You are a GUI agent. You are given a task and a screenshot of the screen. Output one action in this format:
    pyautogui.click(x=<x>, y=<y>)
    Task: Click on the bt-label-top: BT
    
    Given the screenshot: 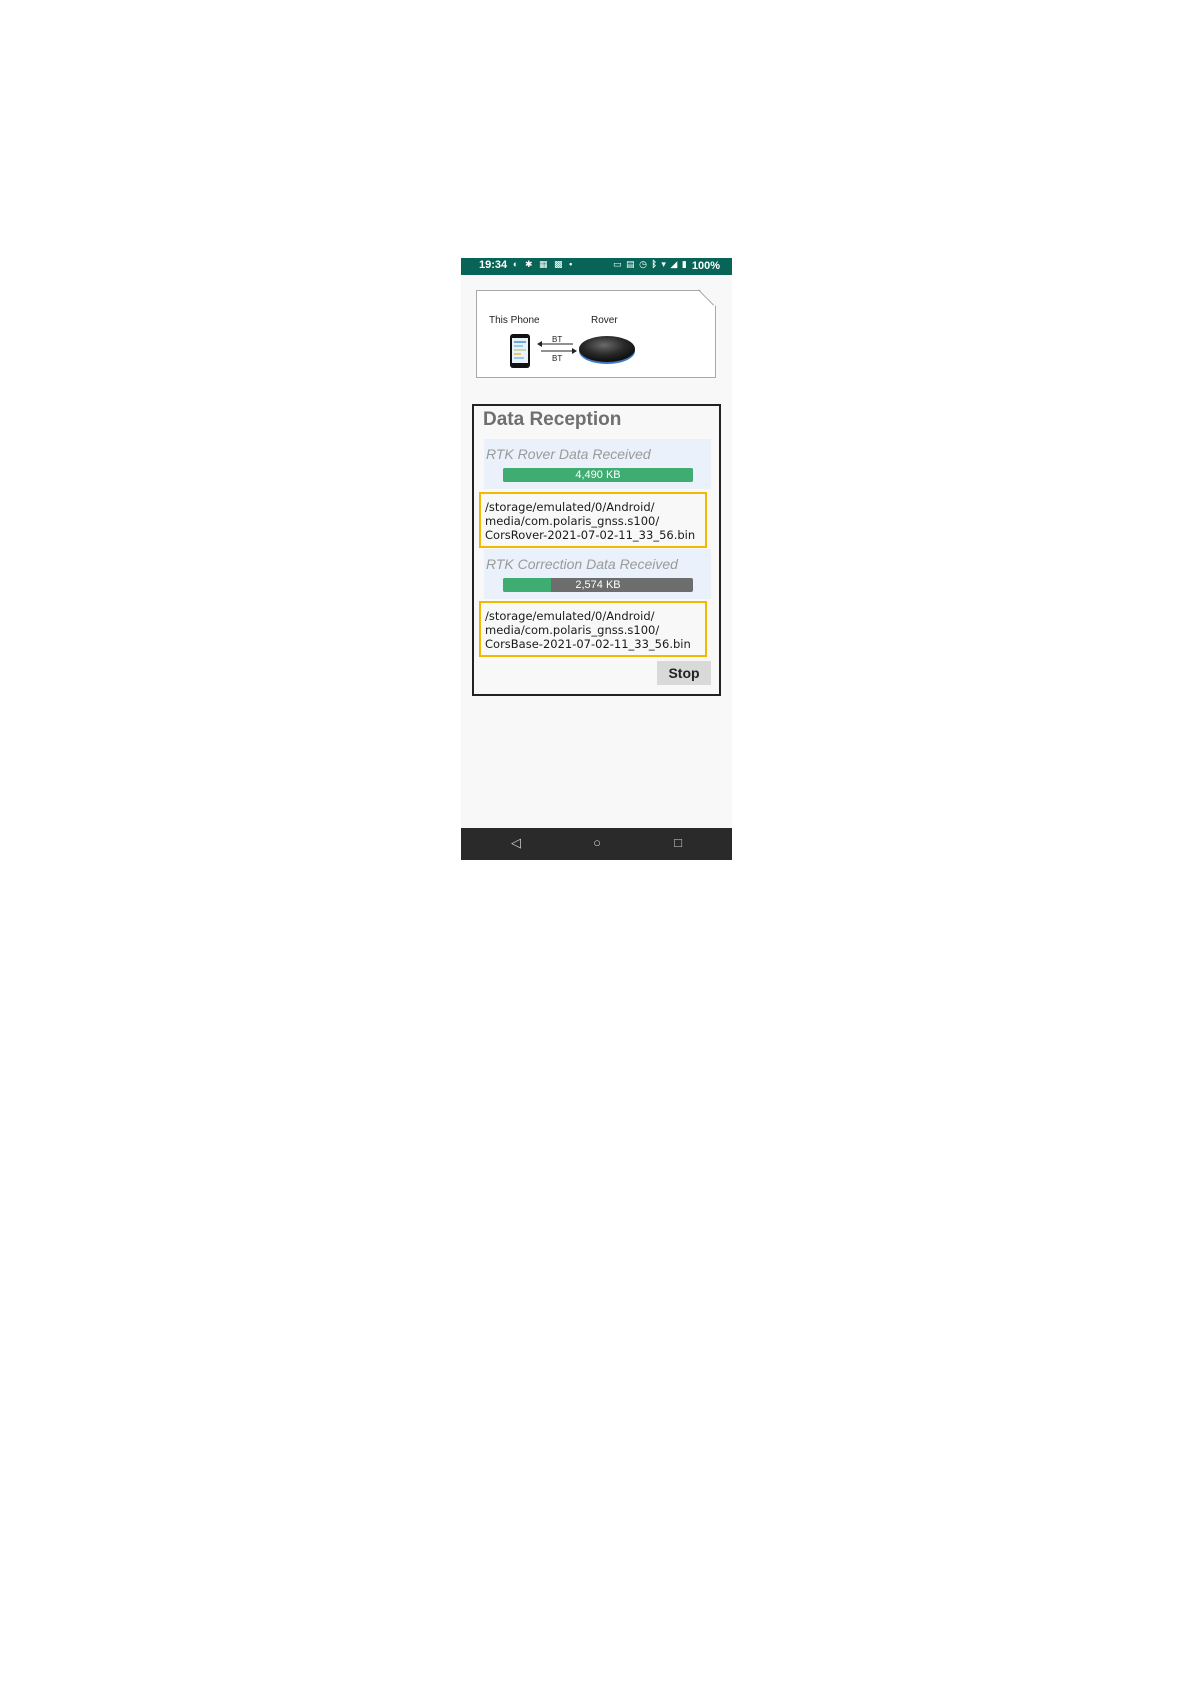 What is the action you would take?
    pyautogui.click(x=557, y=339)
    